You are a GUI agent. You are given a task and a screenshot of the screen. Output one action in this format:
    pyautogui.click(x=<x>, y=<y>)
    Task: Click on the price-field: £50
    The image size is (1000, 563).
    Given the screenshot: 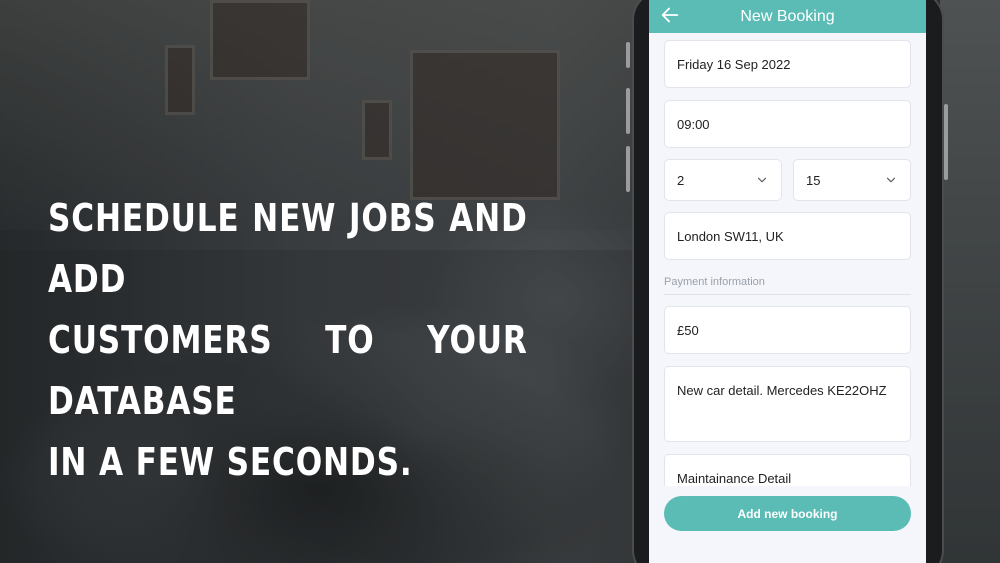 What is the action you would take?
    pyautogui.click(x=787, y=330)
    